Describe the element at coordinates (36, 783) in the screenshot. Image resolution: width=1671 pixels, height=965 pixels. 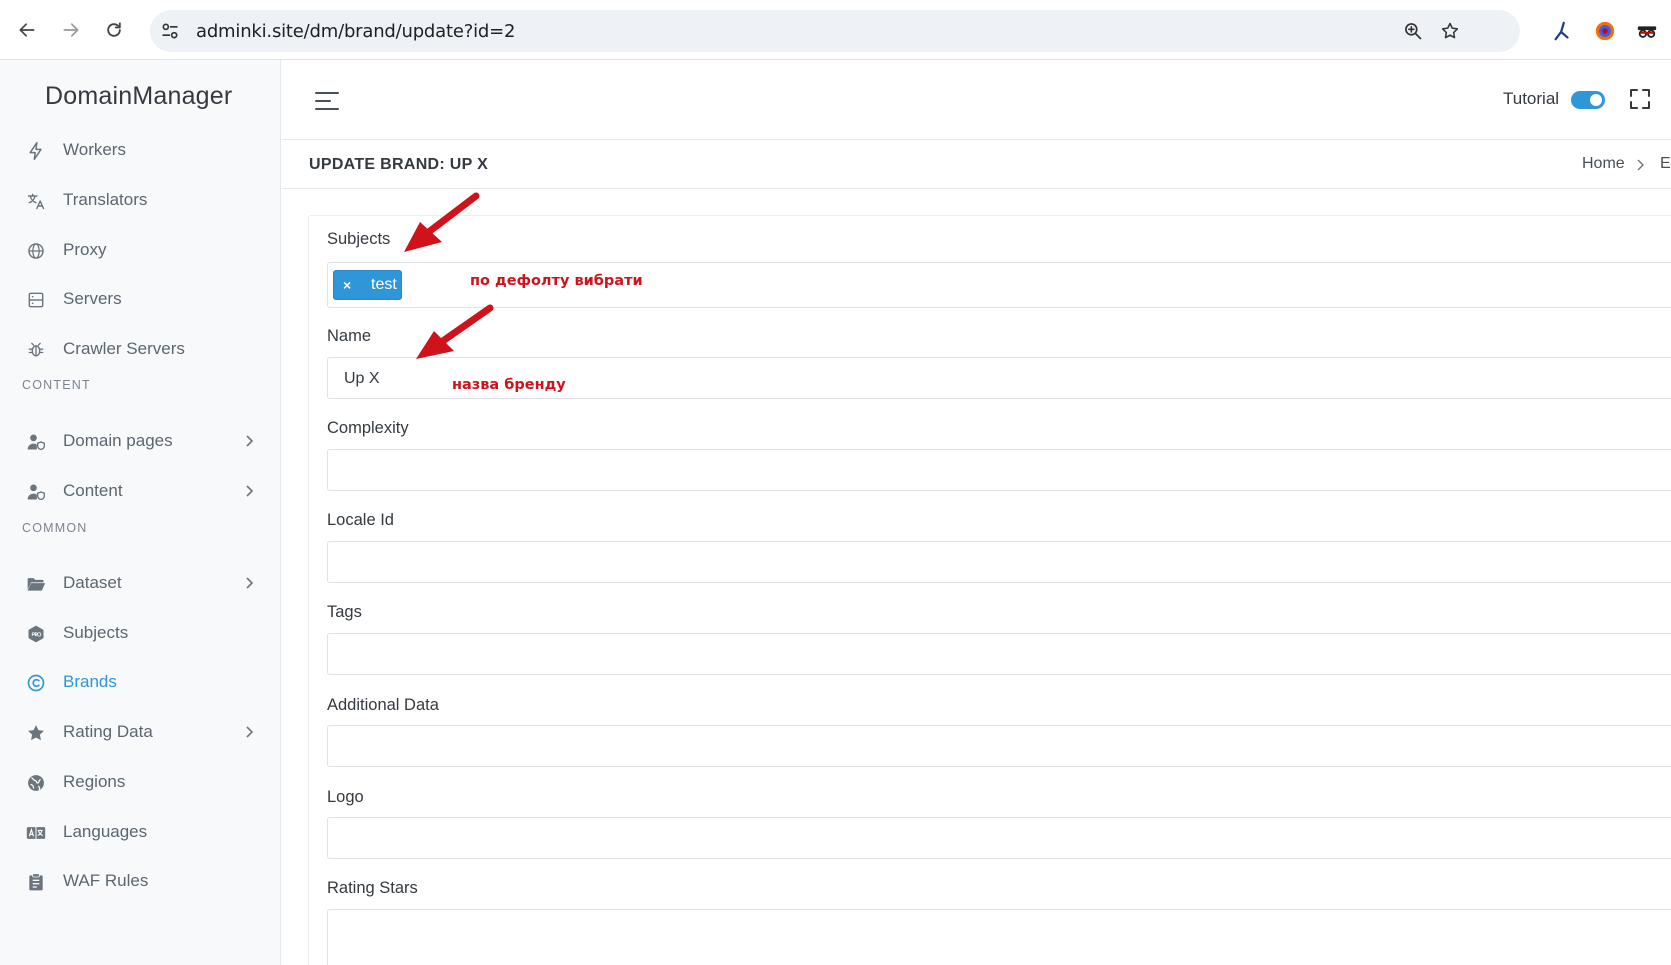
I see `earth-icon` at that location.